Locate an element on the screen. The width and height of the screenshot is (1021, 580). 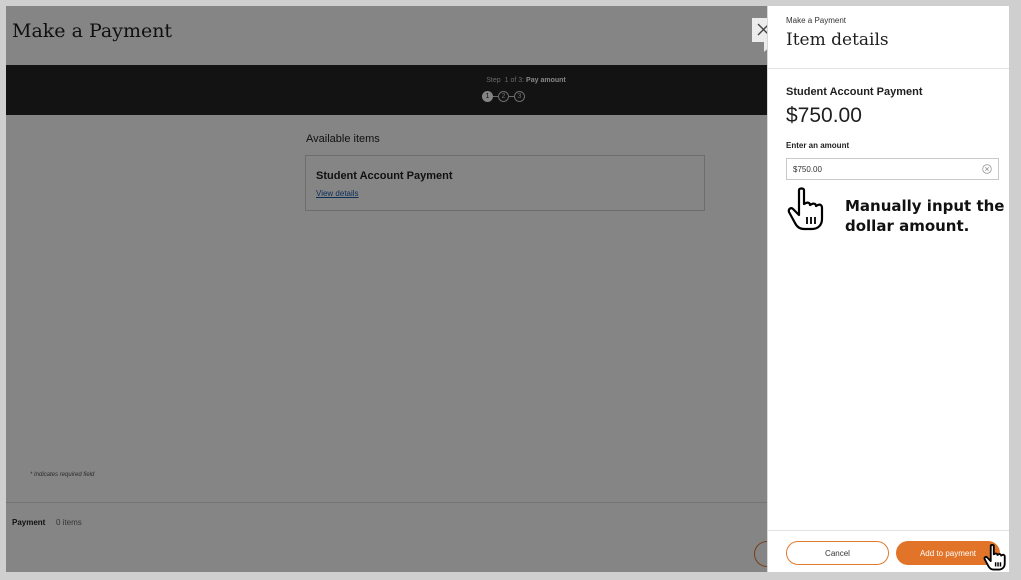
panel-breadcrumb: Make a Payment is located at coordinates (816, 20).